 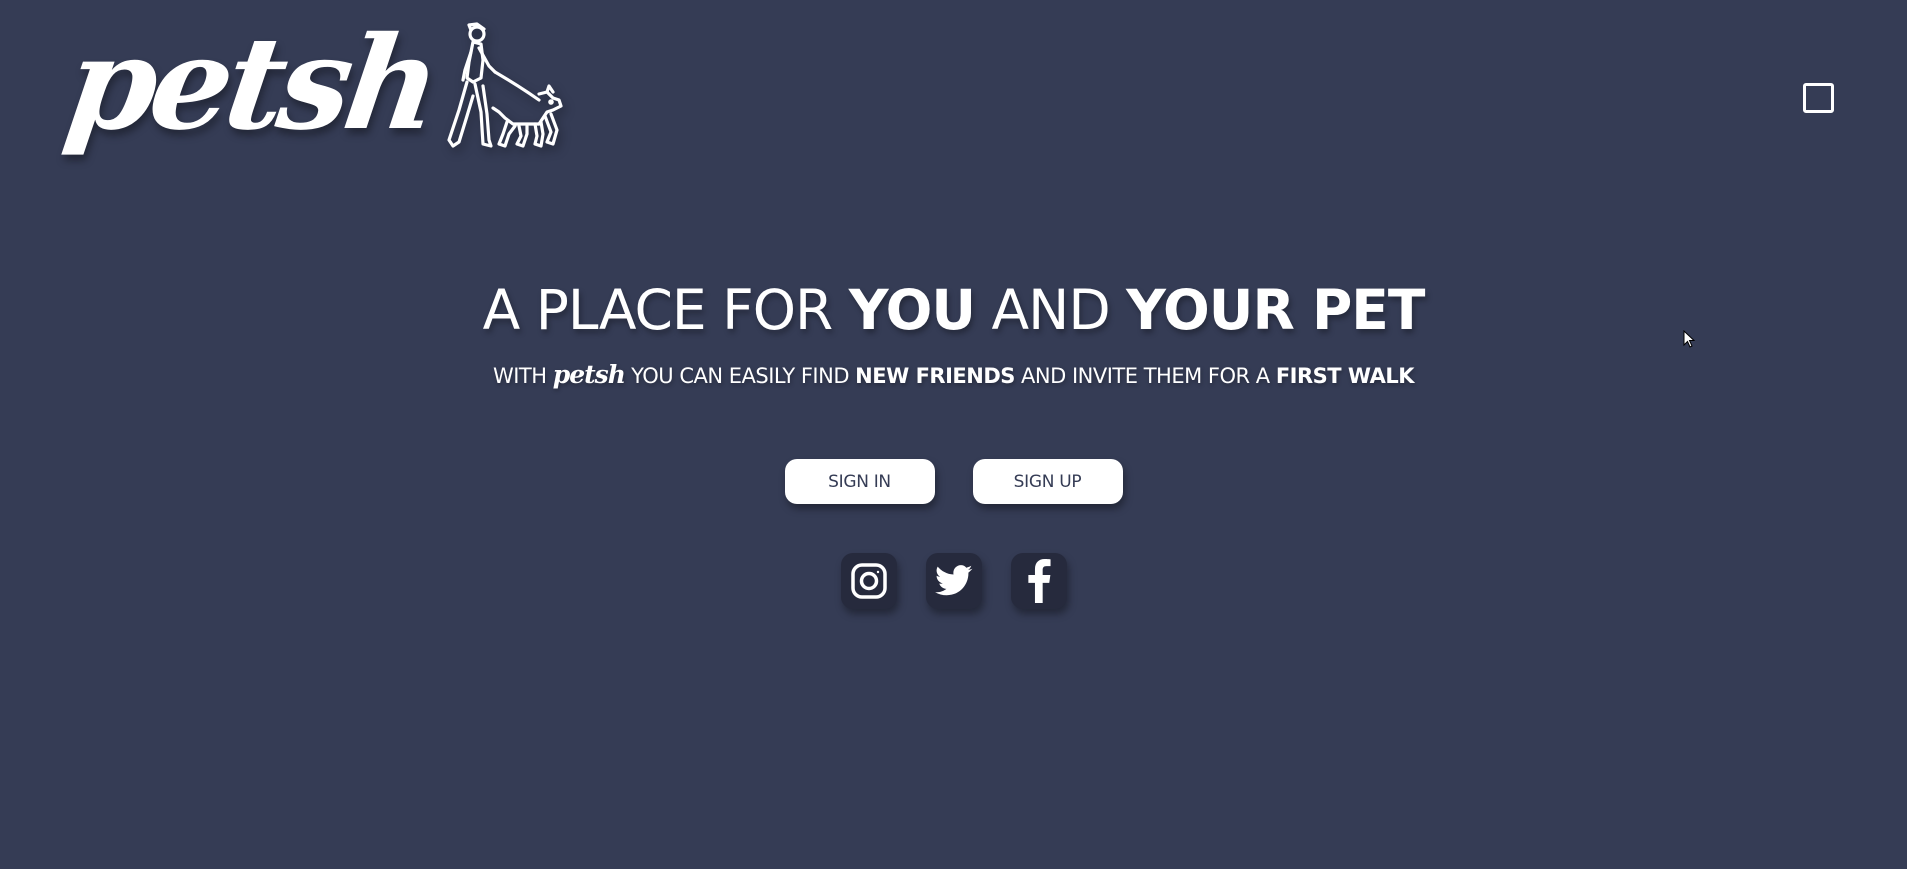 What do you see at coordinates (1275, 310) in the screenshot?
I see `headline-emphasis-your-pet: YOUR PET` at bounding box center [1275, 310].